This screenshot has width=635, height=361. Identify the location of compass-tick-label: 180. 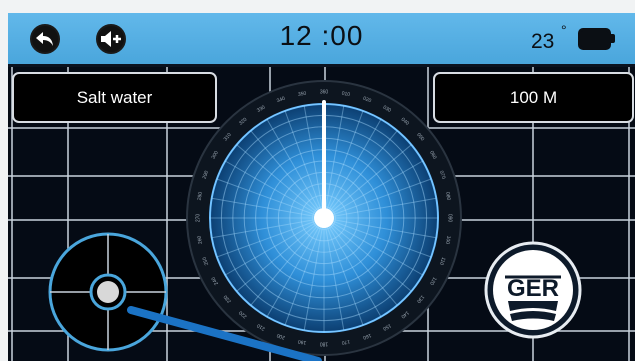
(324, 344).